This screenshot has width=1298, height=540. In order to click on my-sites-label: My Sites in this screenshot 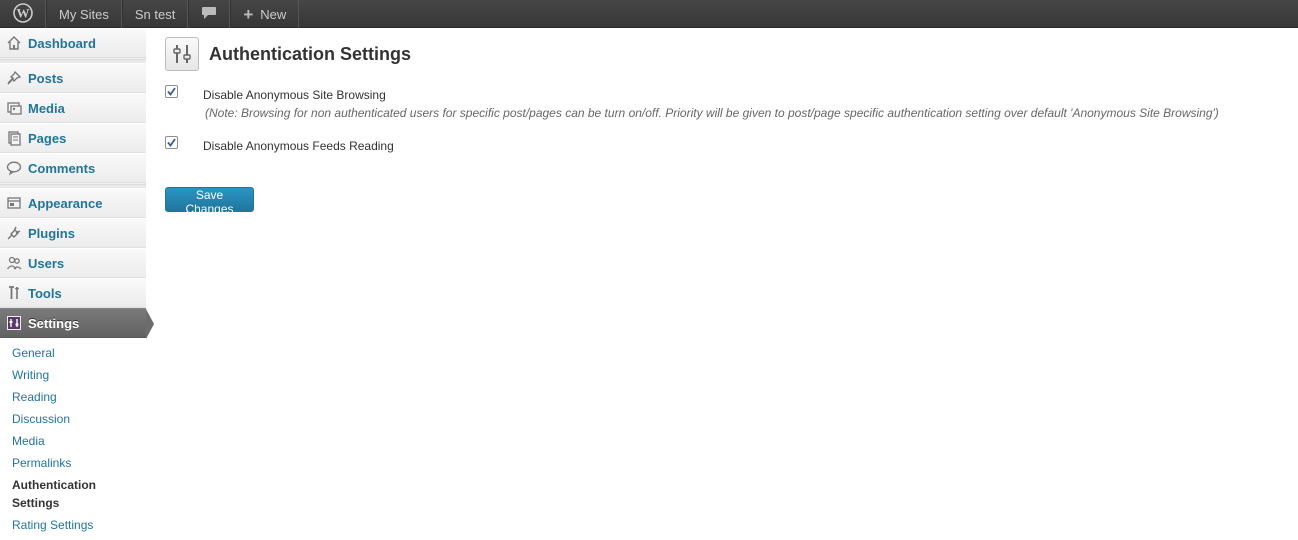, I will do `click(84, 14)`.